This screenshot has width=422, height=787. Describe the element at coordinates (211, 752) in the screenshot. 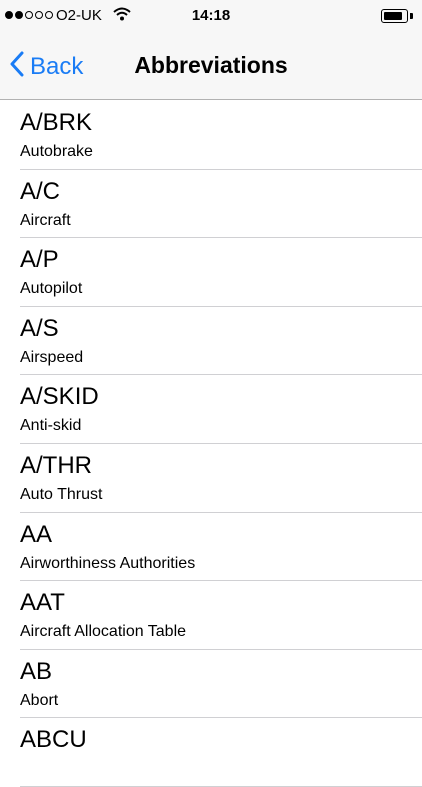

I see `list-item: ABCU` at that location.